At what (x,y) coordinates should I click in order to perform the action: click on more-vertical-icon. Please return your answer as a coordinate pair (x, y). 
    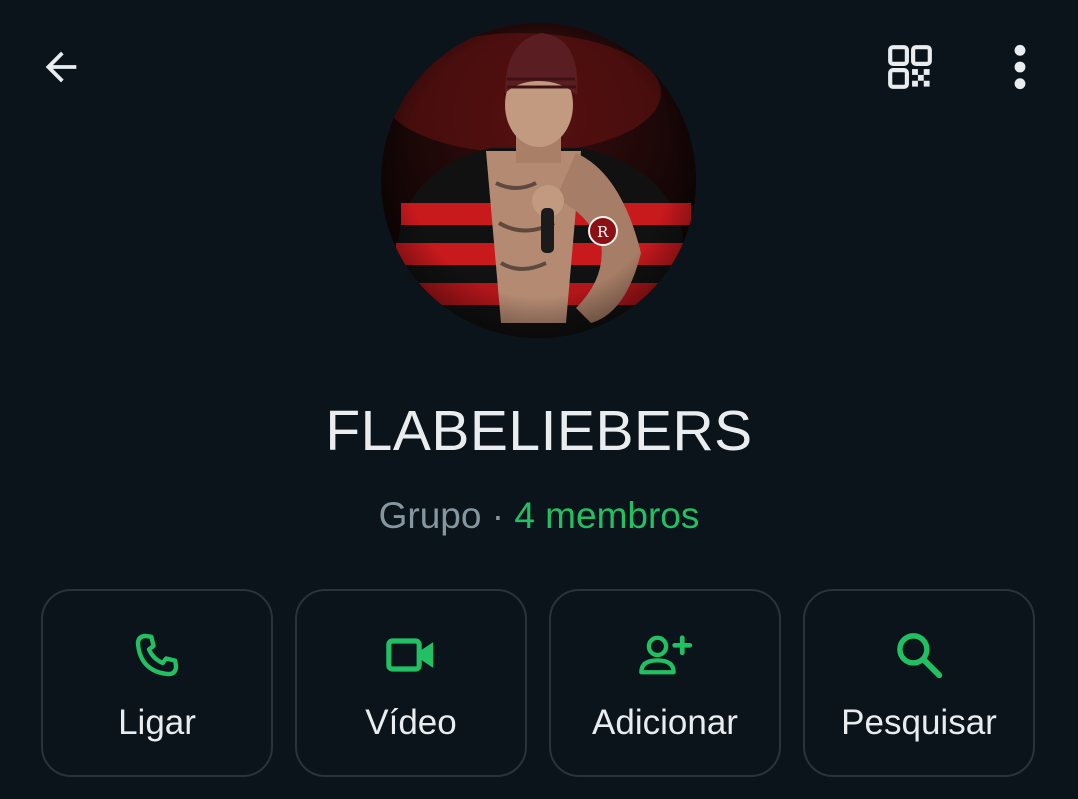
    Looking at the image, I should click on (1020, 67).